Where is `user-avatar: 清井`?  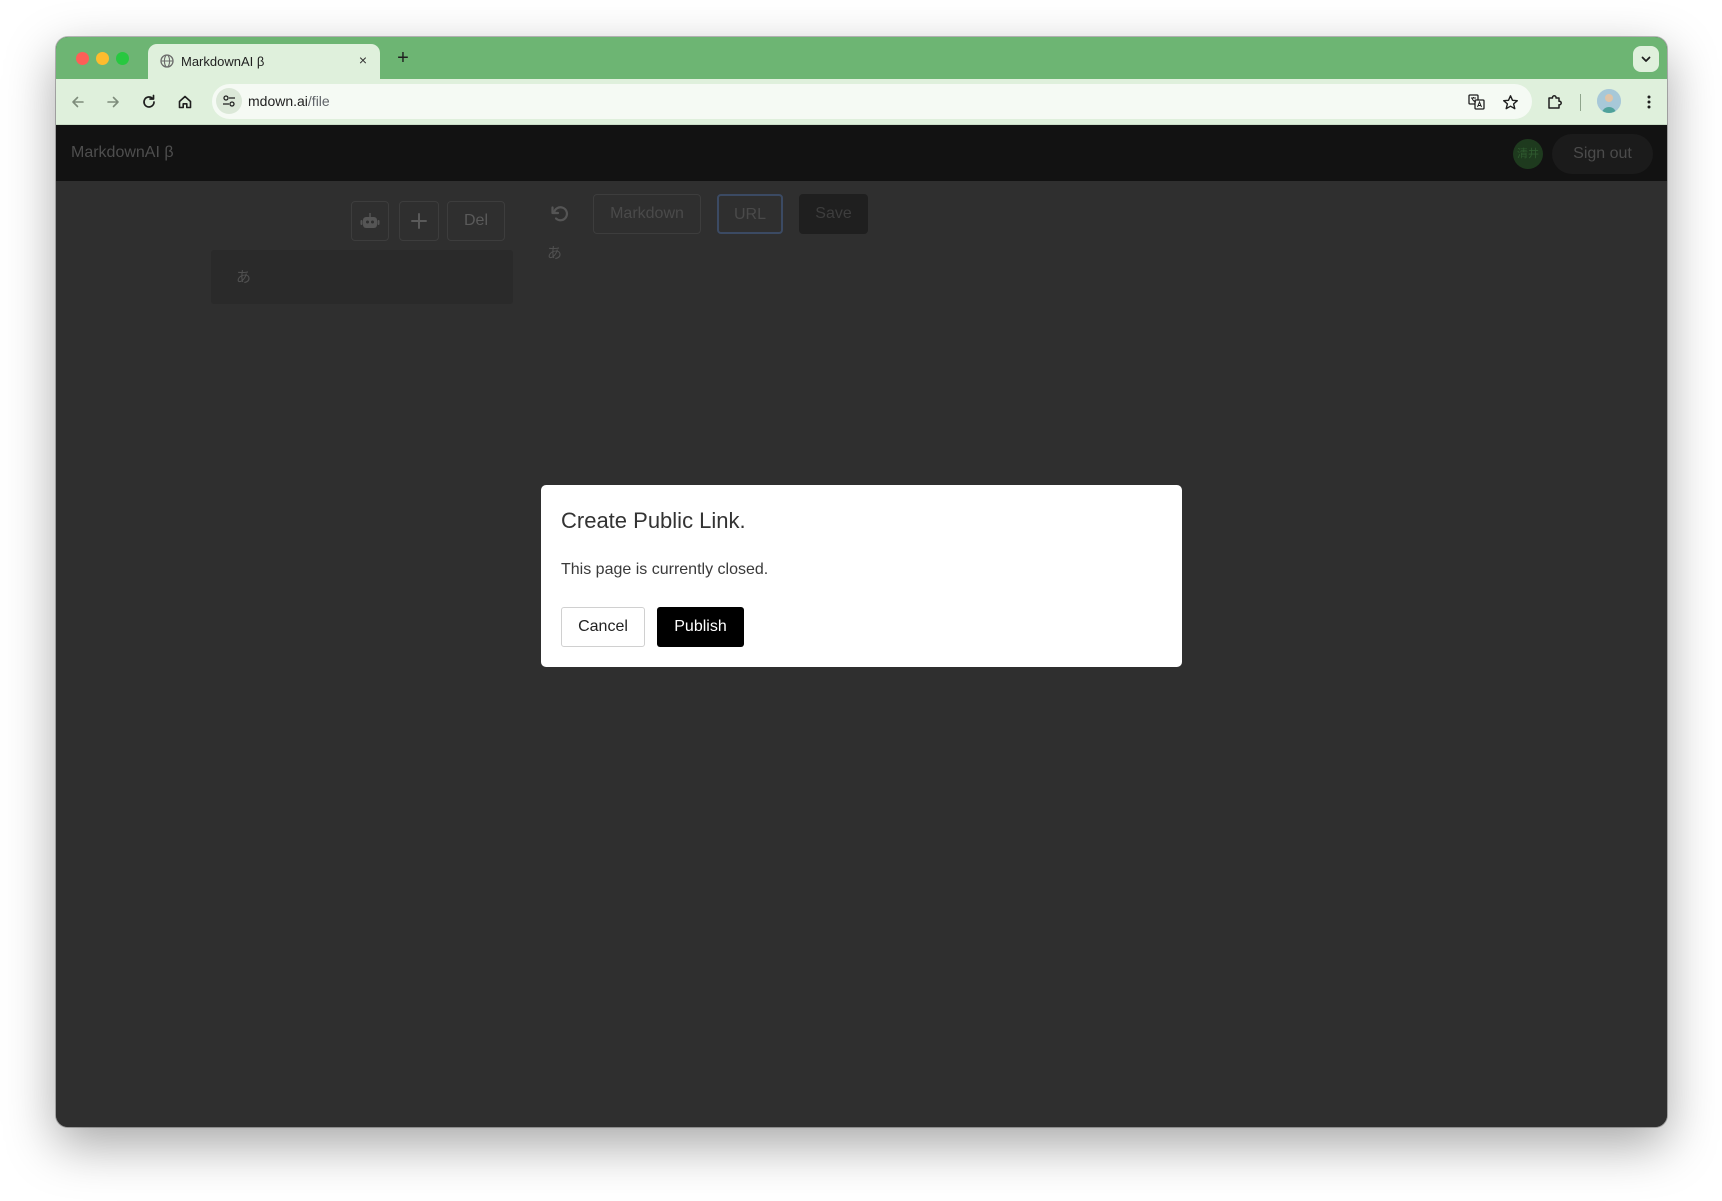 user-avatar: 清井 is located at coordinates (1528, 154).